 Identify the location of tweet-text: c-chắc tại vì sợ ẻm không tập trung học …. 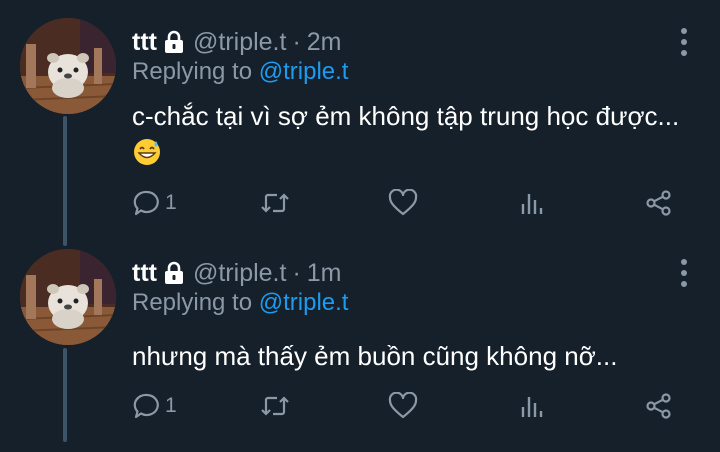
(412, 137).